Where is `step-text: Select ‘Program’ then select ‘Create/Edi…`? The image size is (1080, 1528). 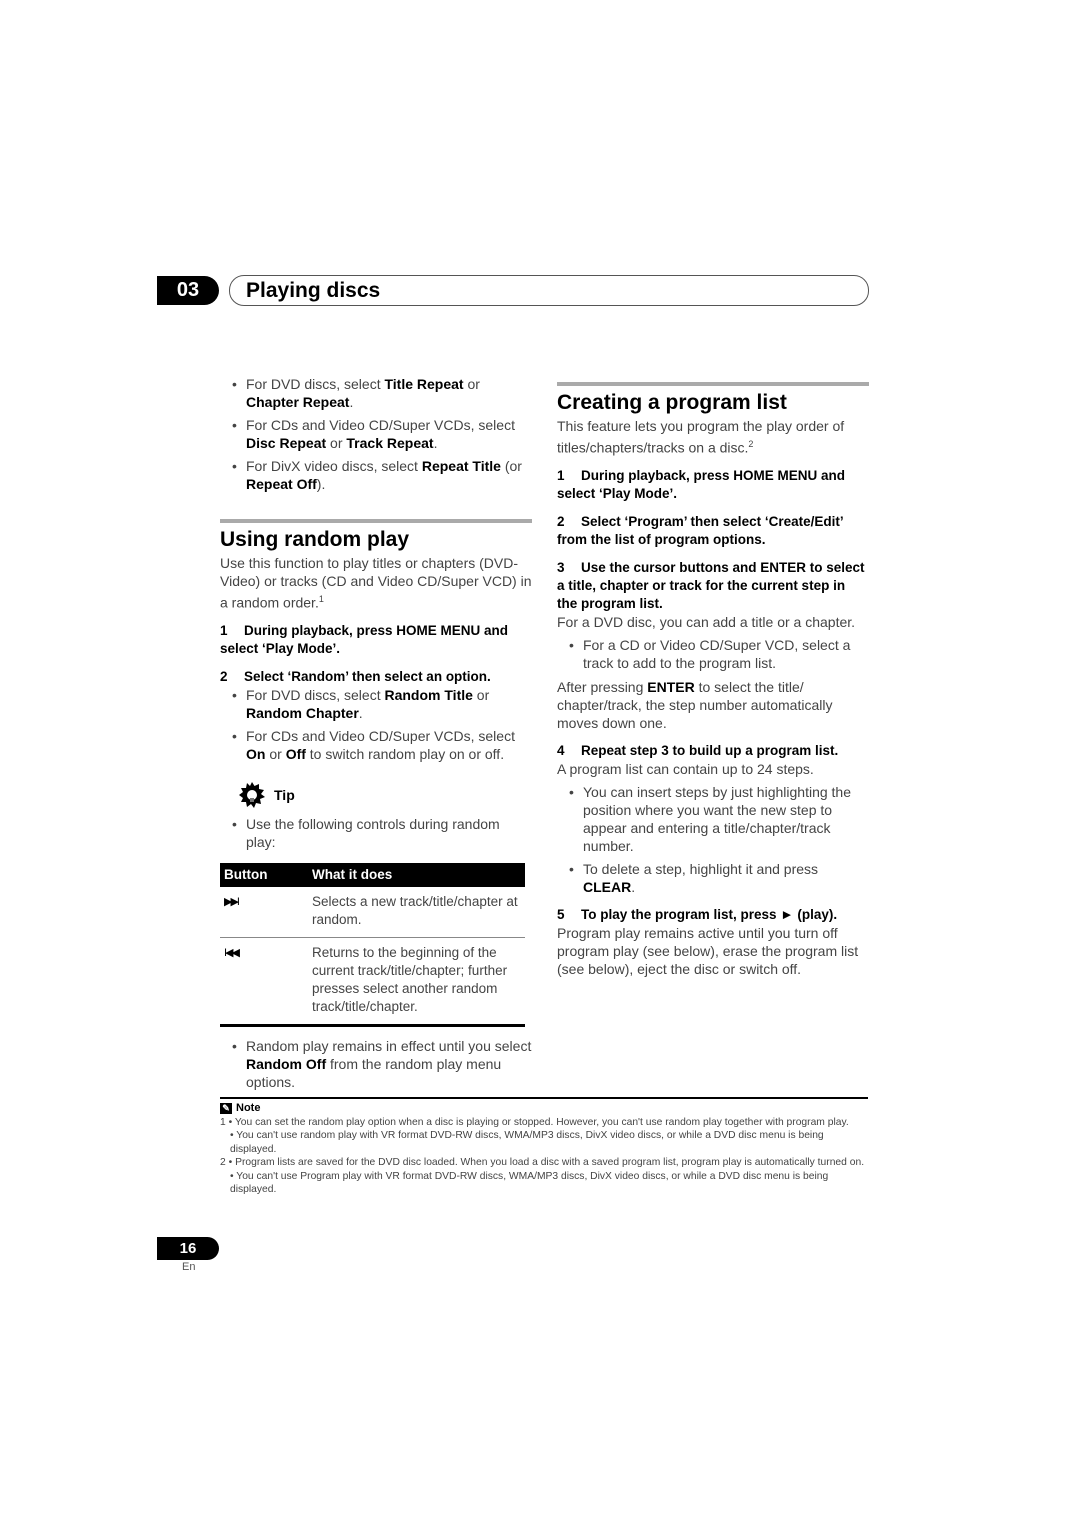
step-text: Select ‘Program’ then select ‘Create/Edi… is located at coordinates (700, 530).